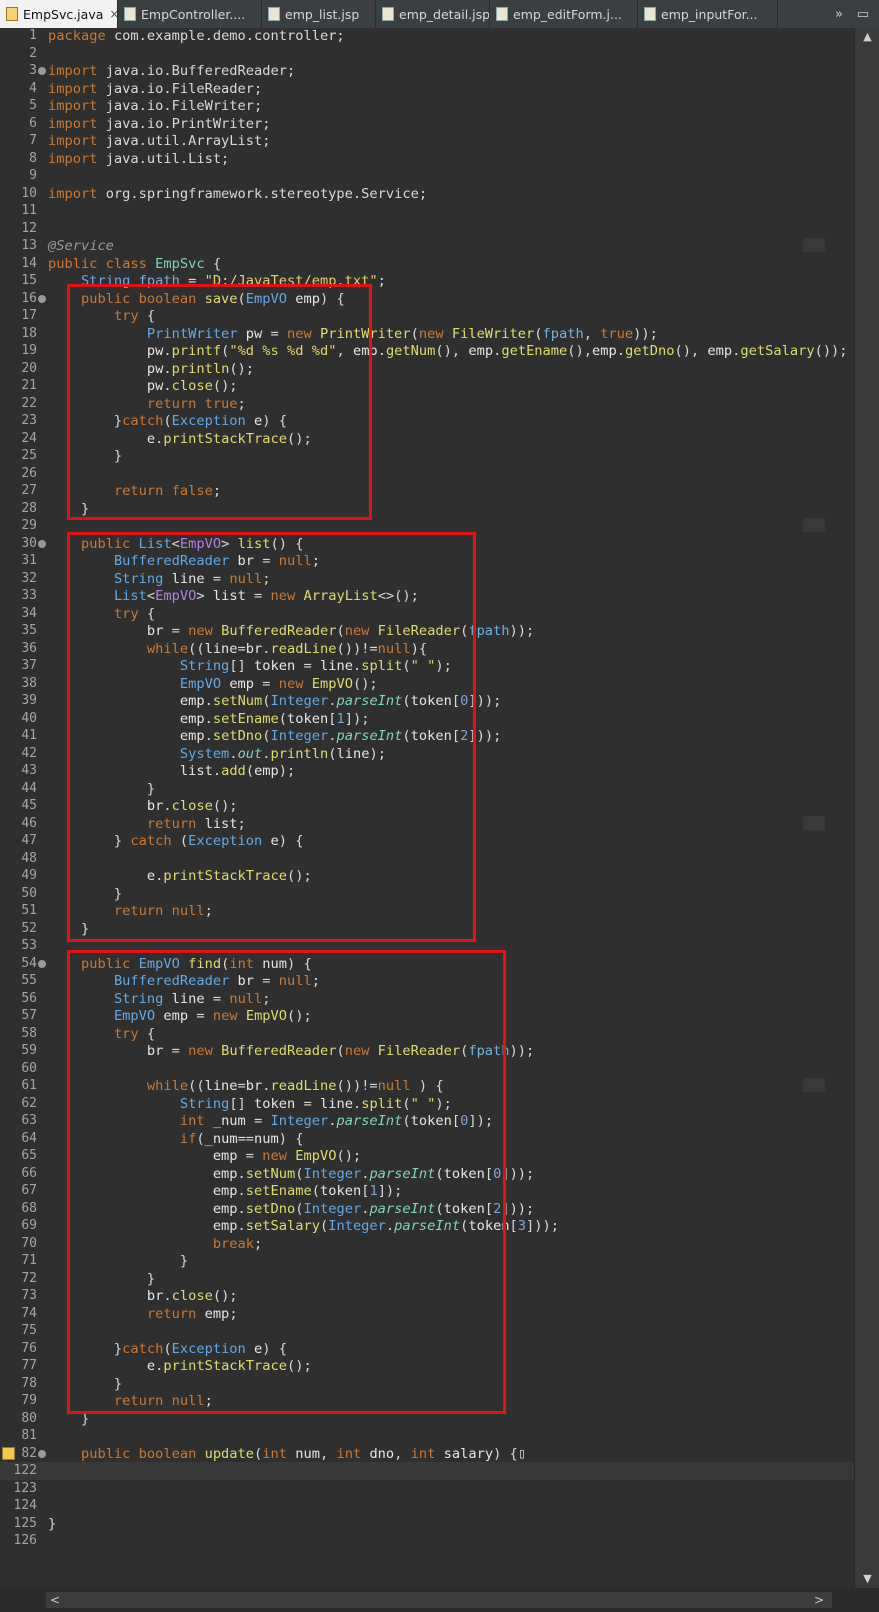 The width and height of the screenshot is (879, 1612). Describe the element at coordinates (29, 1313) in the screenshot. I see `line-number: 74` at that location.